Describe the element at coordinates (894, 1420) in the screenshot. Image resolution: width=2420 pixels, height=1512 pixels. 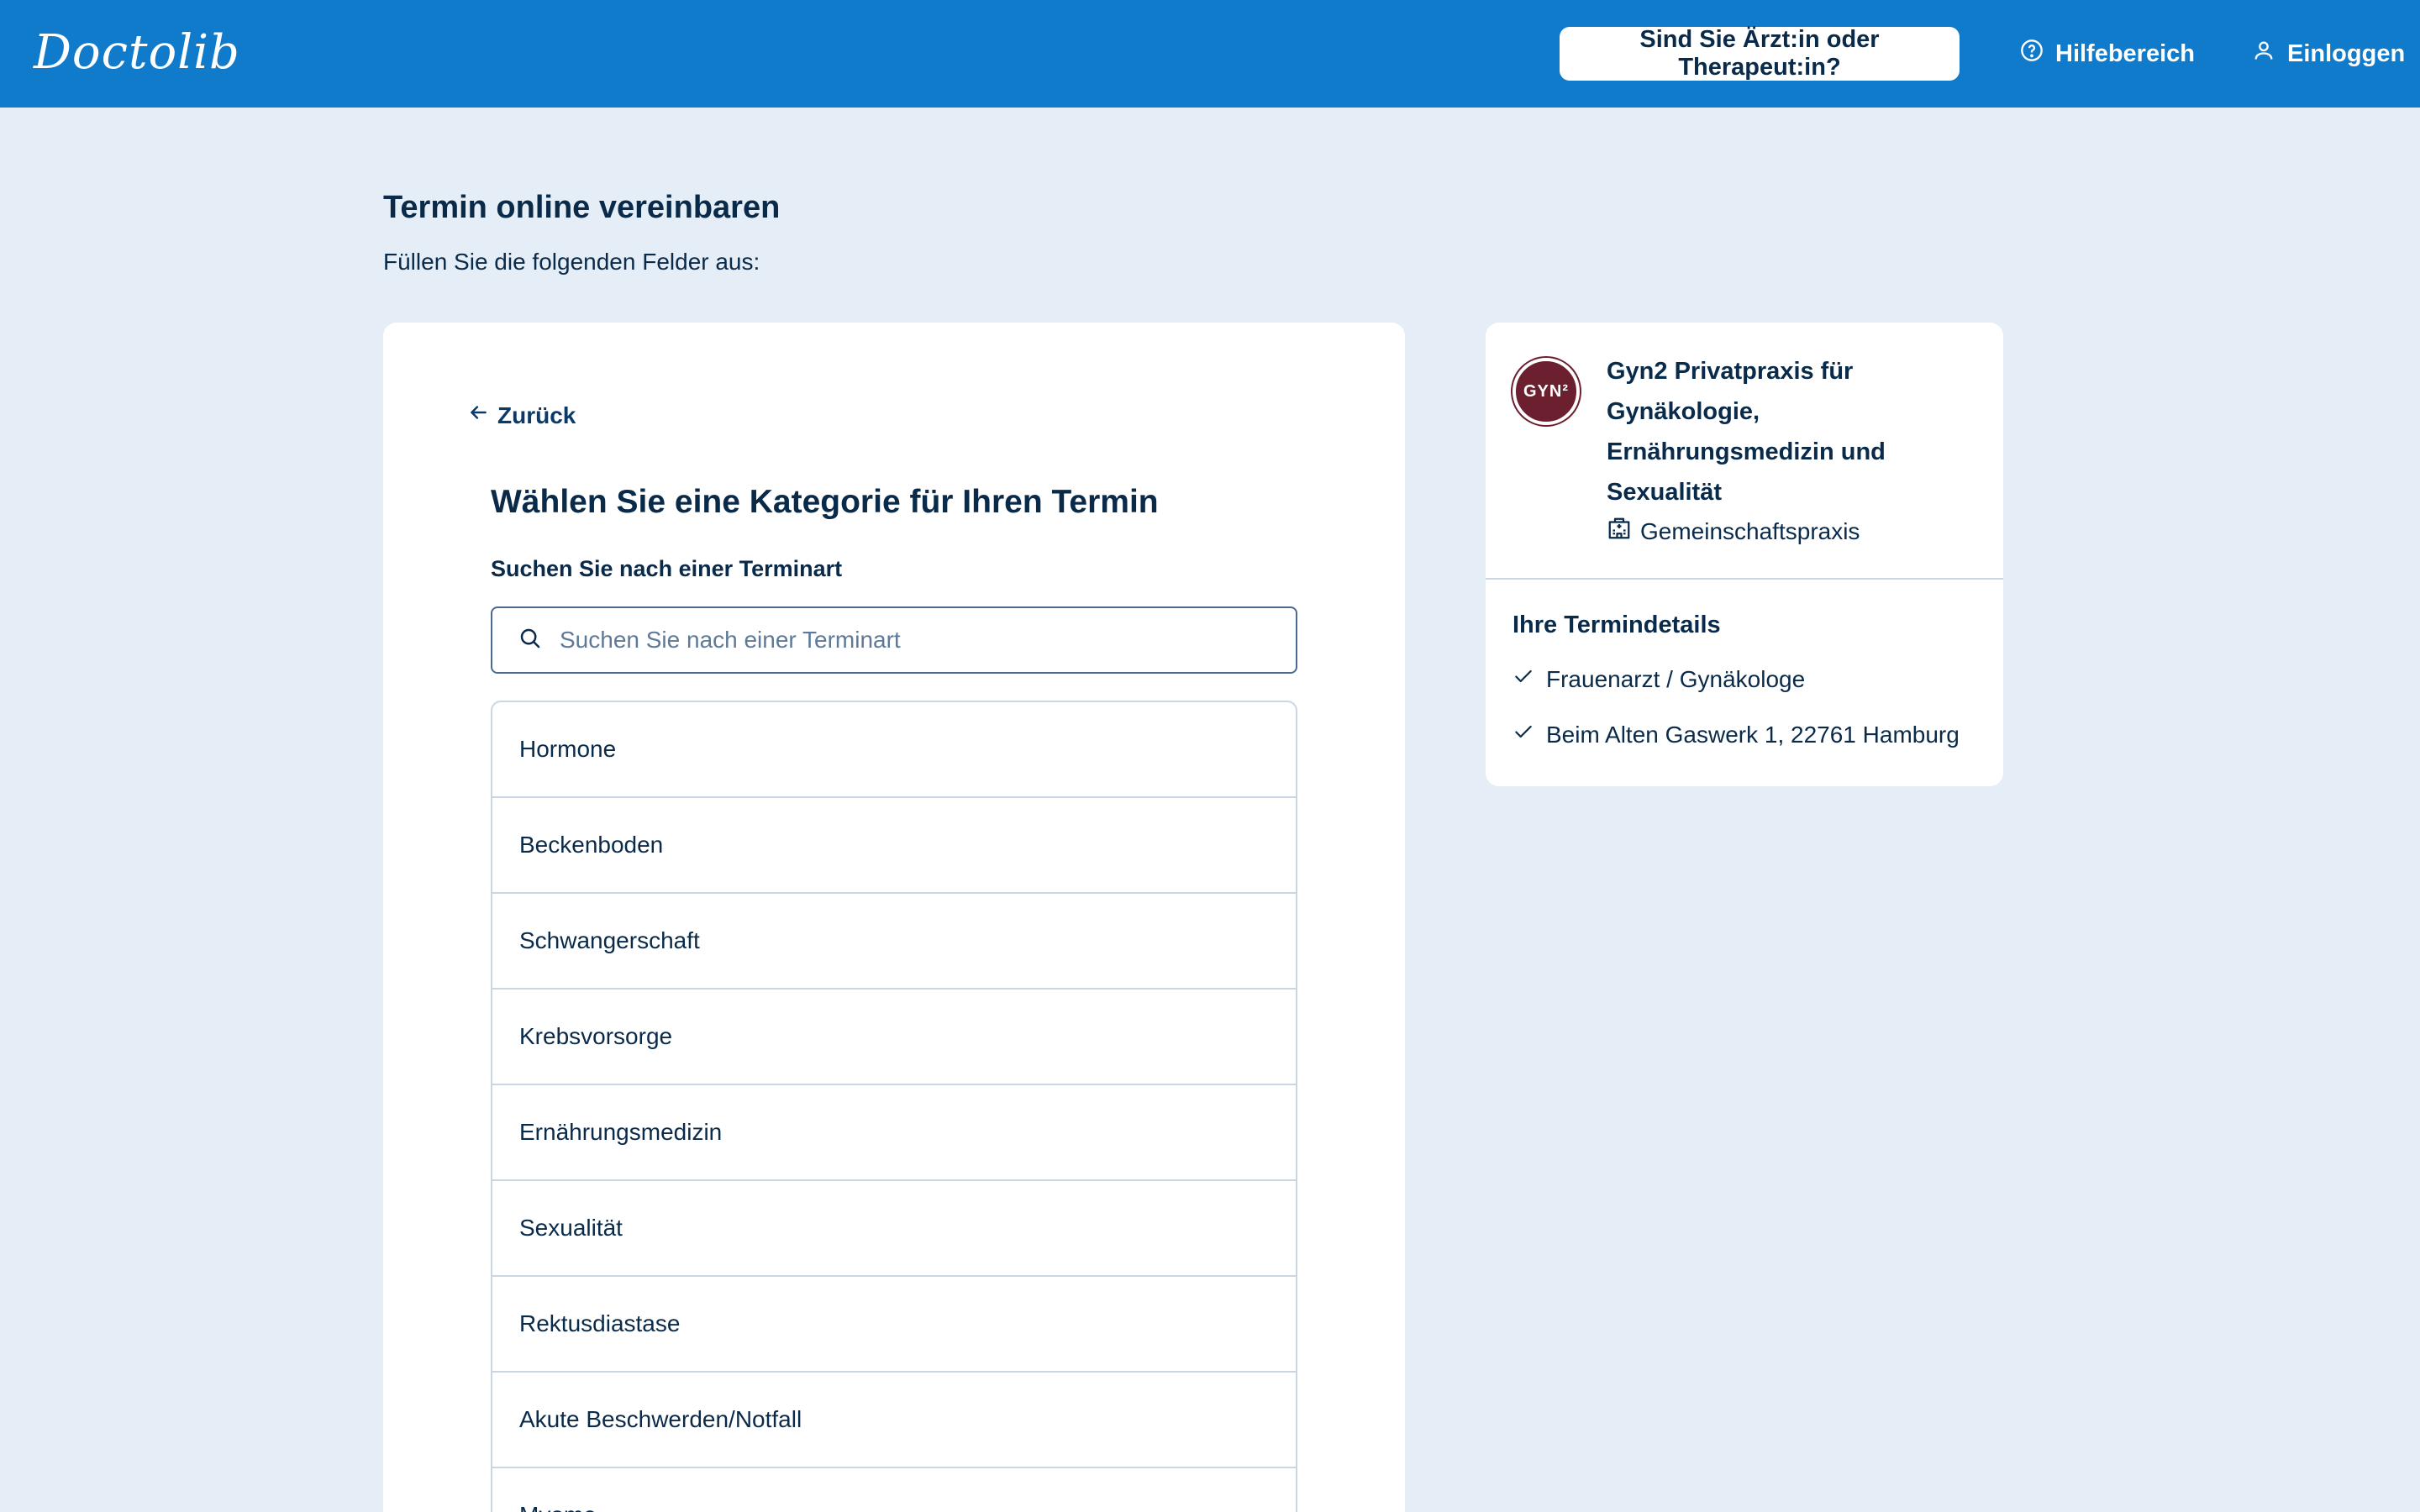
I see `category-item-notfall: Akute Beschwerden/Notfall` at that location.